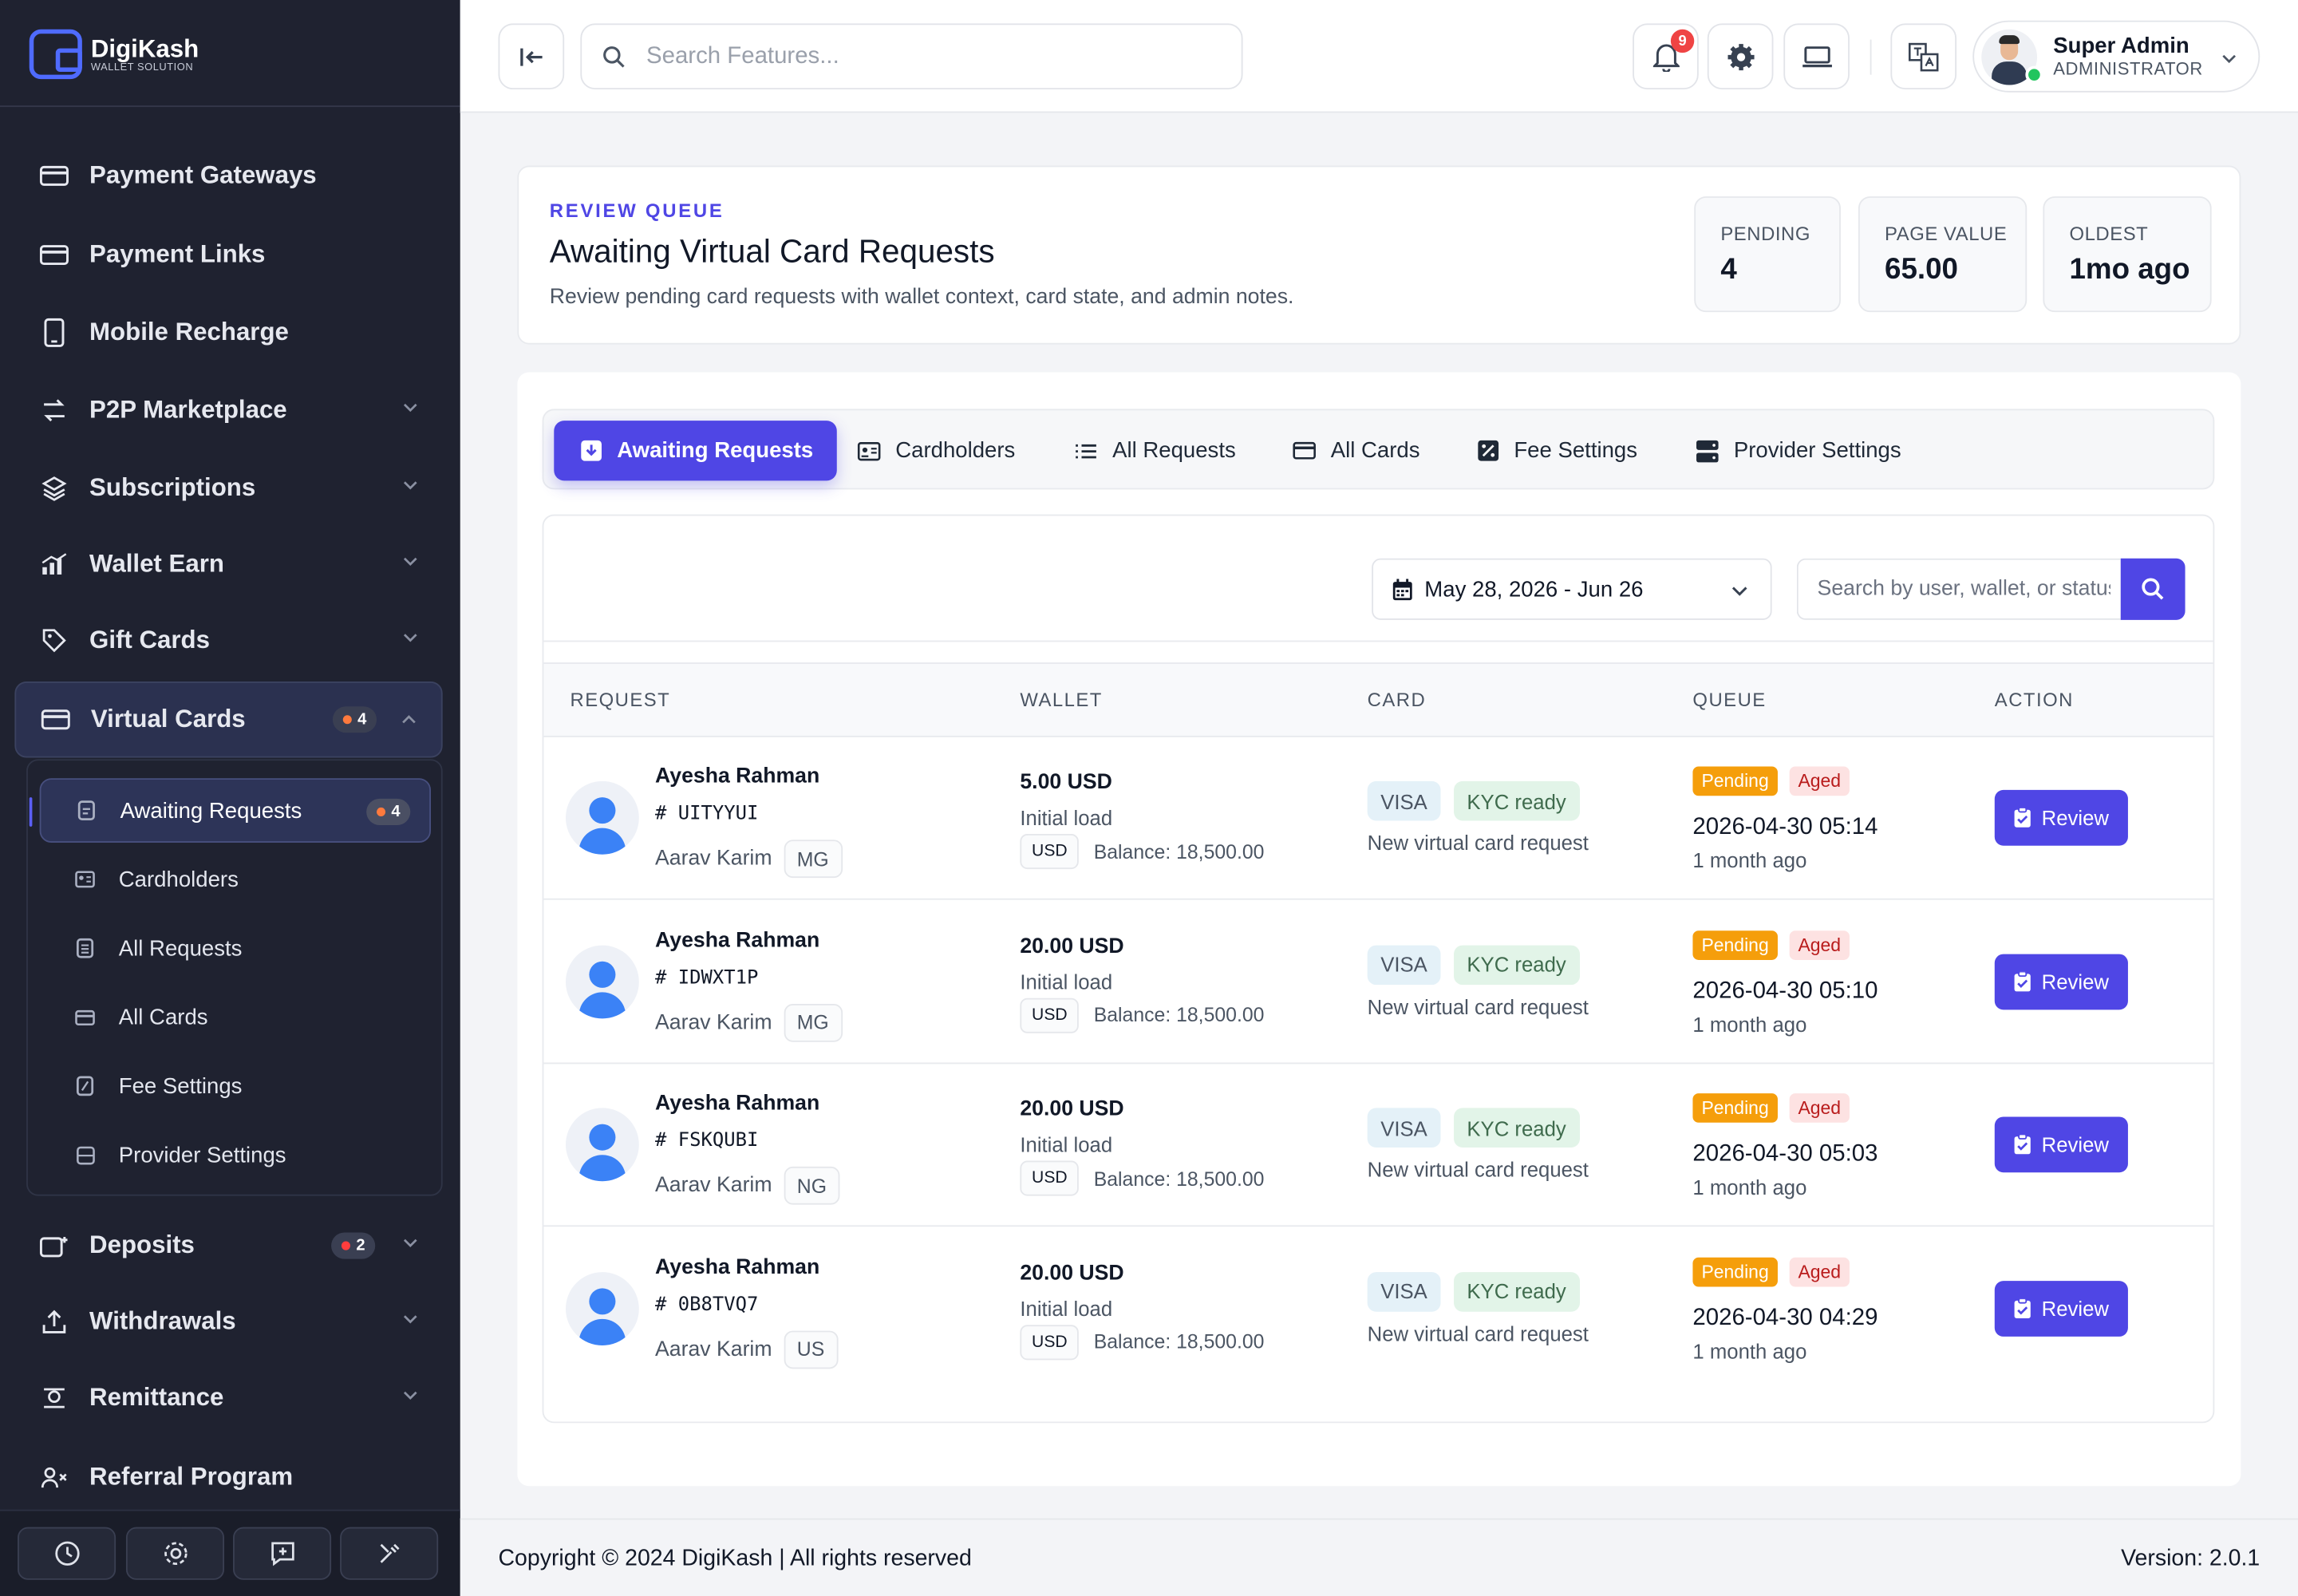  Describe the element at coordinates (602, 1308) in the screenshot. I see `user-avatar` at that location.